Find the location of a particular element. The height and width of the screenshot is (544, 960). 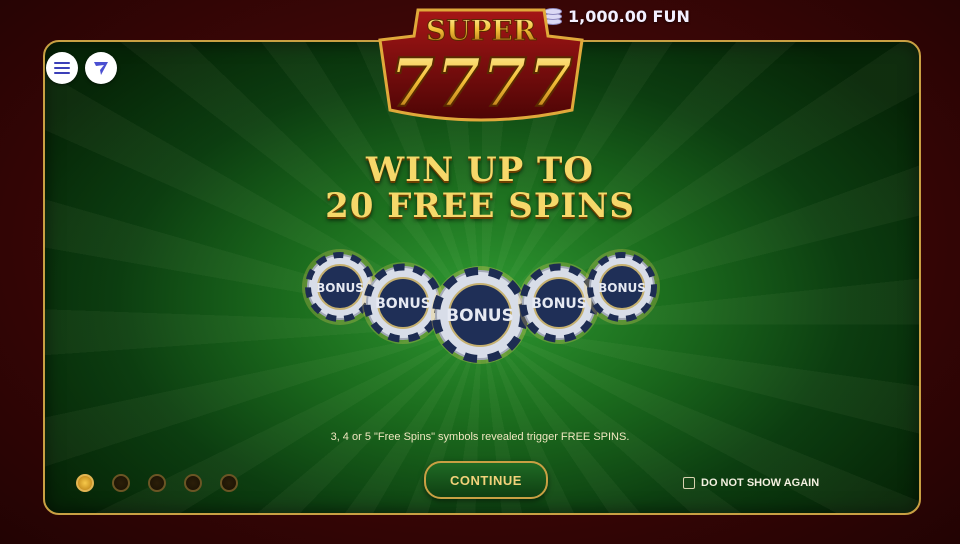

headline: WIN UP TO 20 FREE SPINS is located at coordinates (480, 188).